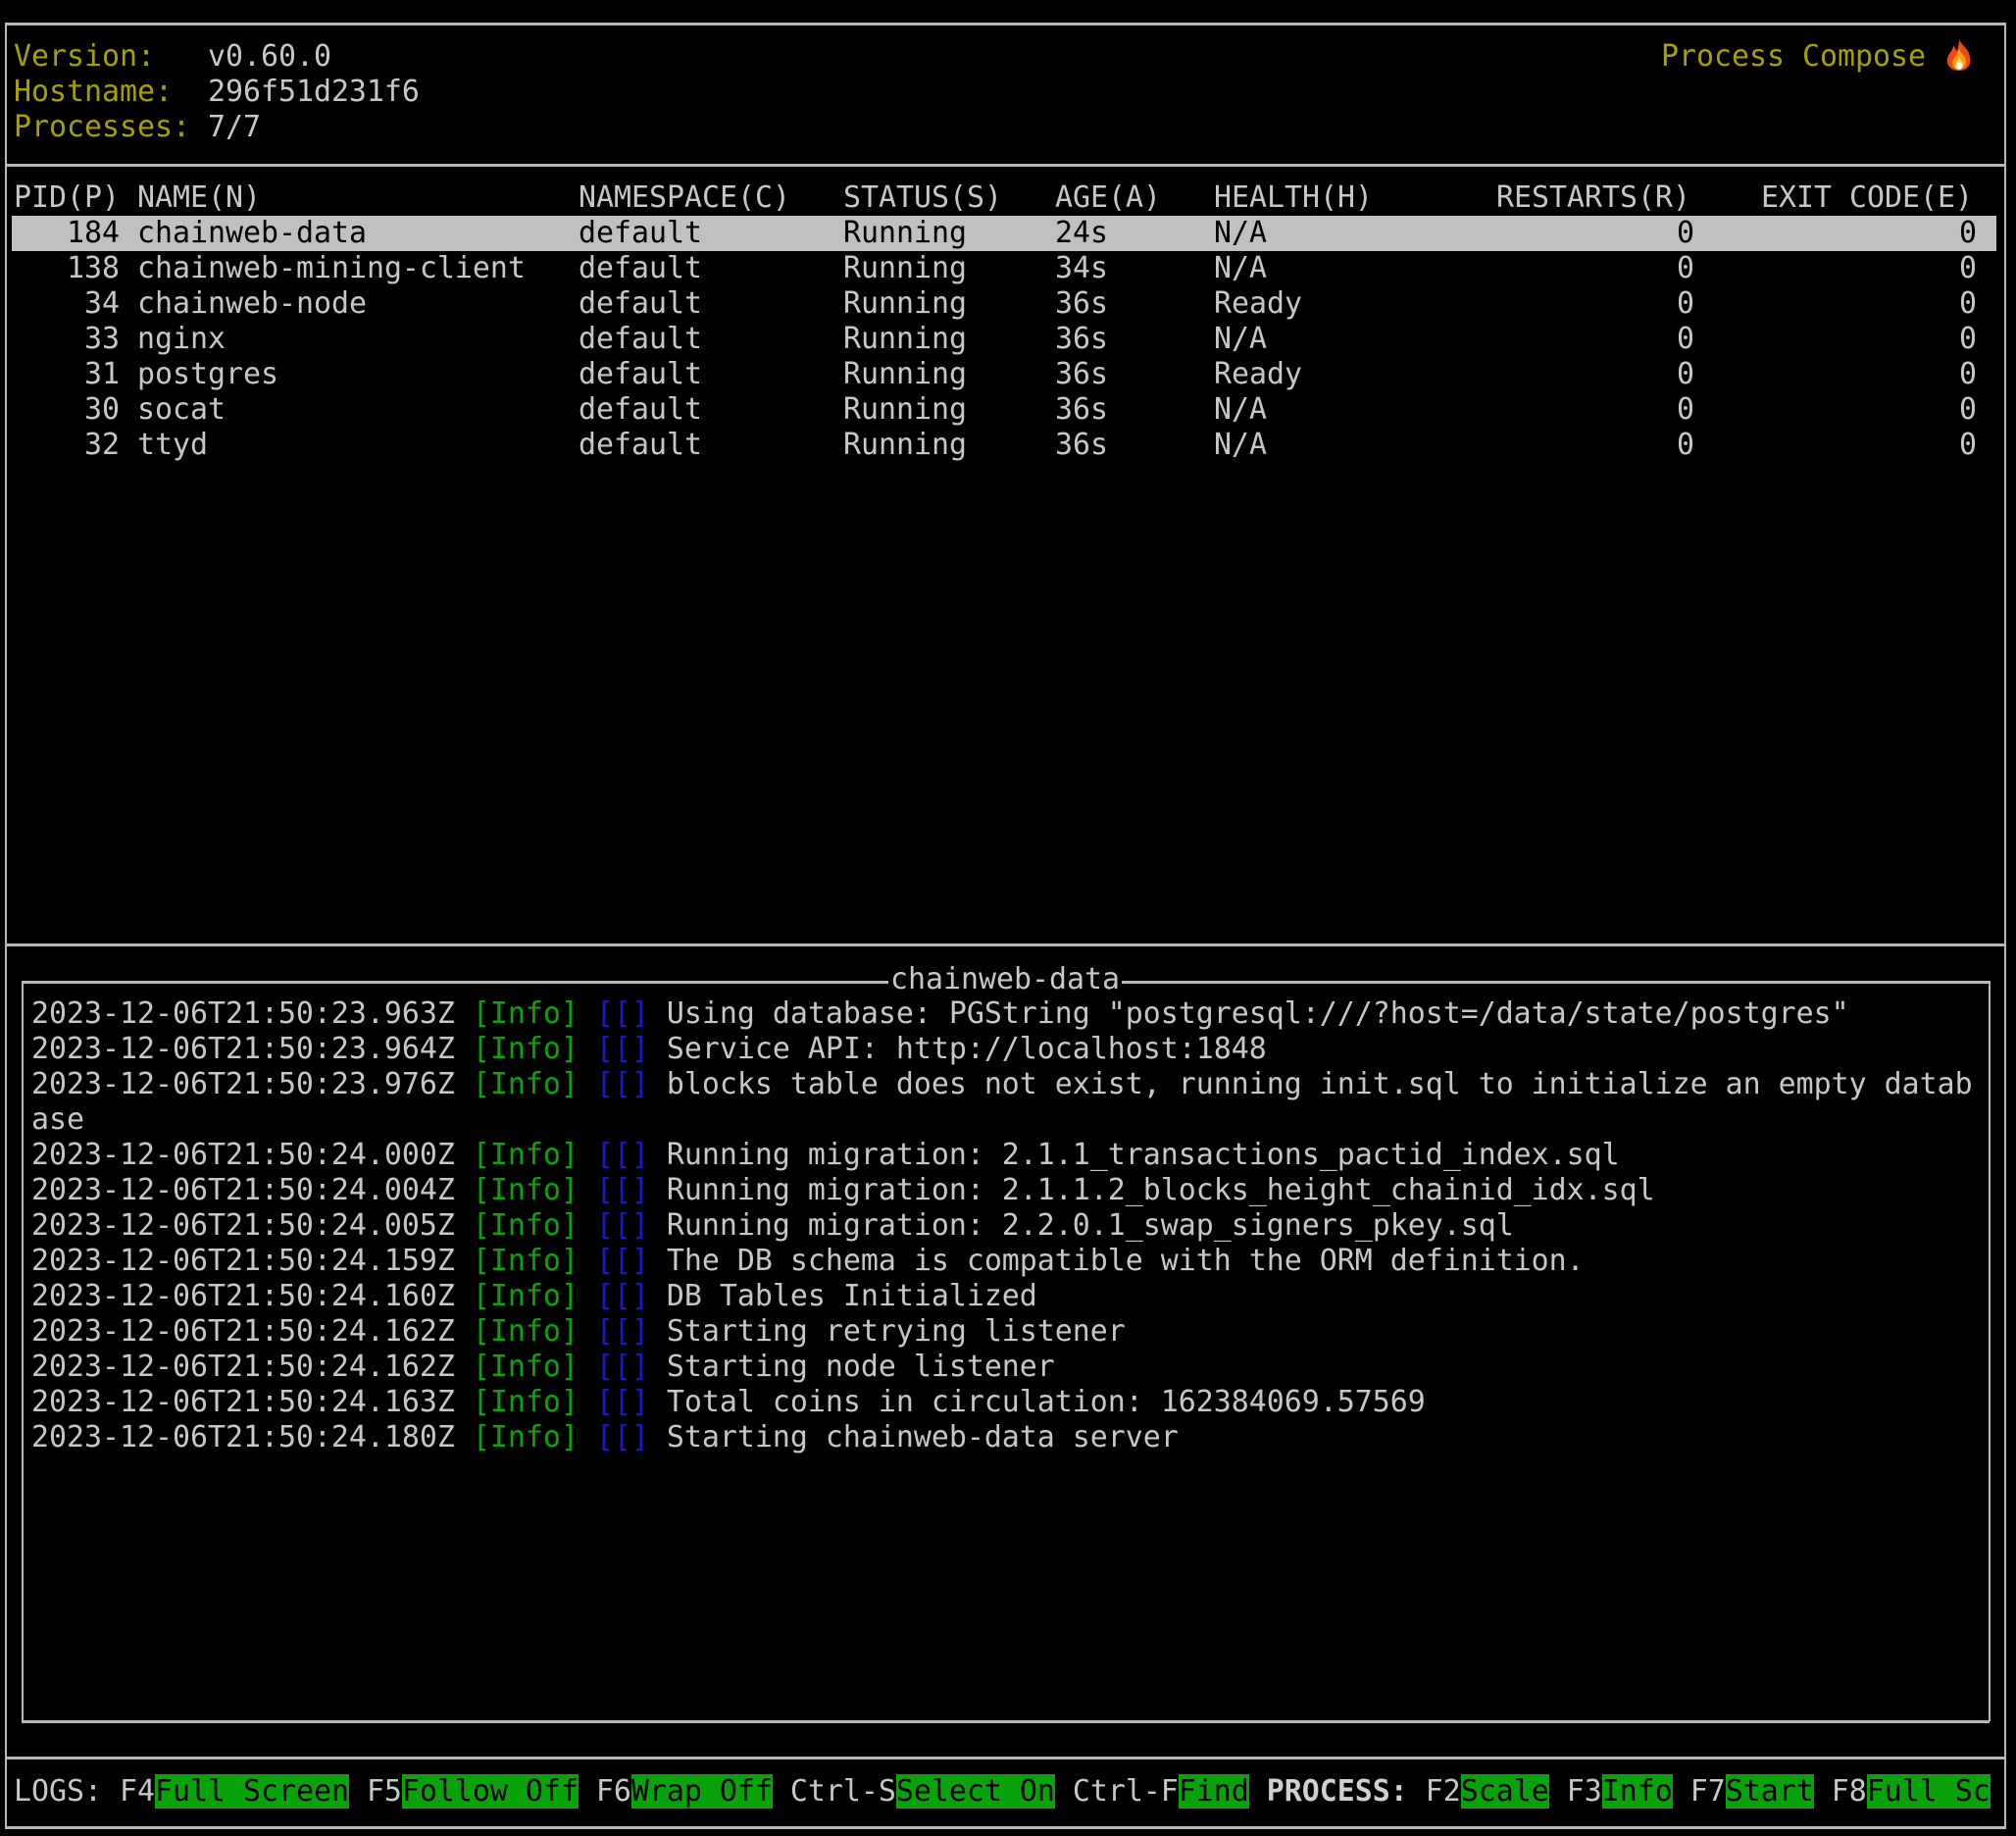 The height and width of the screenshot is (1836, 2016). I want to click on hostname-label: Hostname:, so click(93, 92).